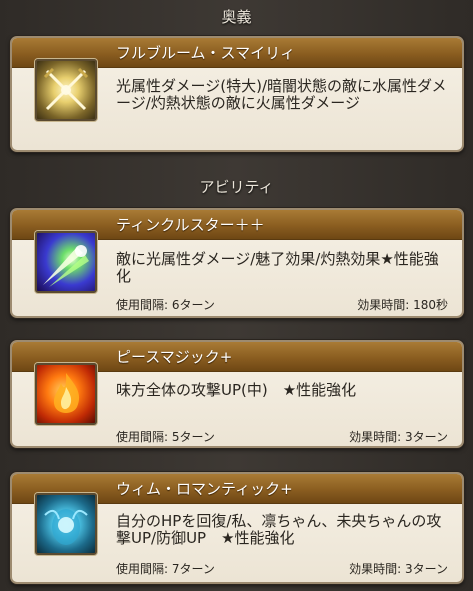 This screenshot has height=591, width=473. Describe the element at coordinates (66, 262) in the screenshot. I see `light-burst-icon` at that location.